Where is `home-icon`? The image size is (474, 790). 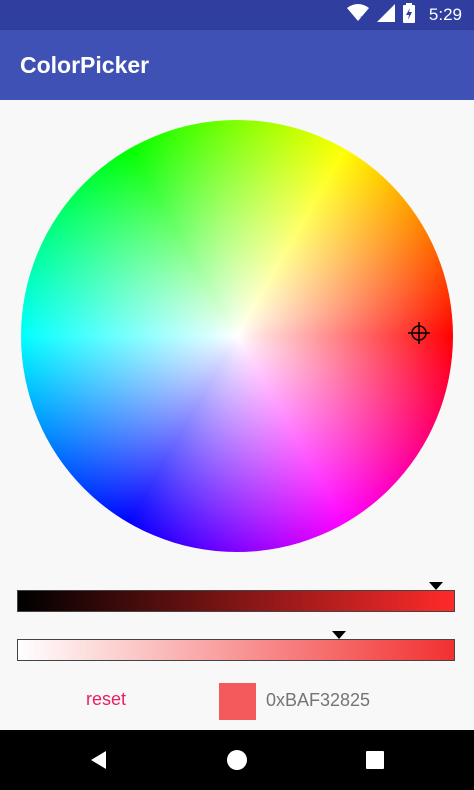 home-icon is located at coordinates (237, 760).